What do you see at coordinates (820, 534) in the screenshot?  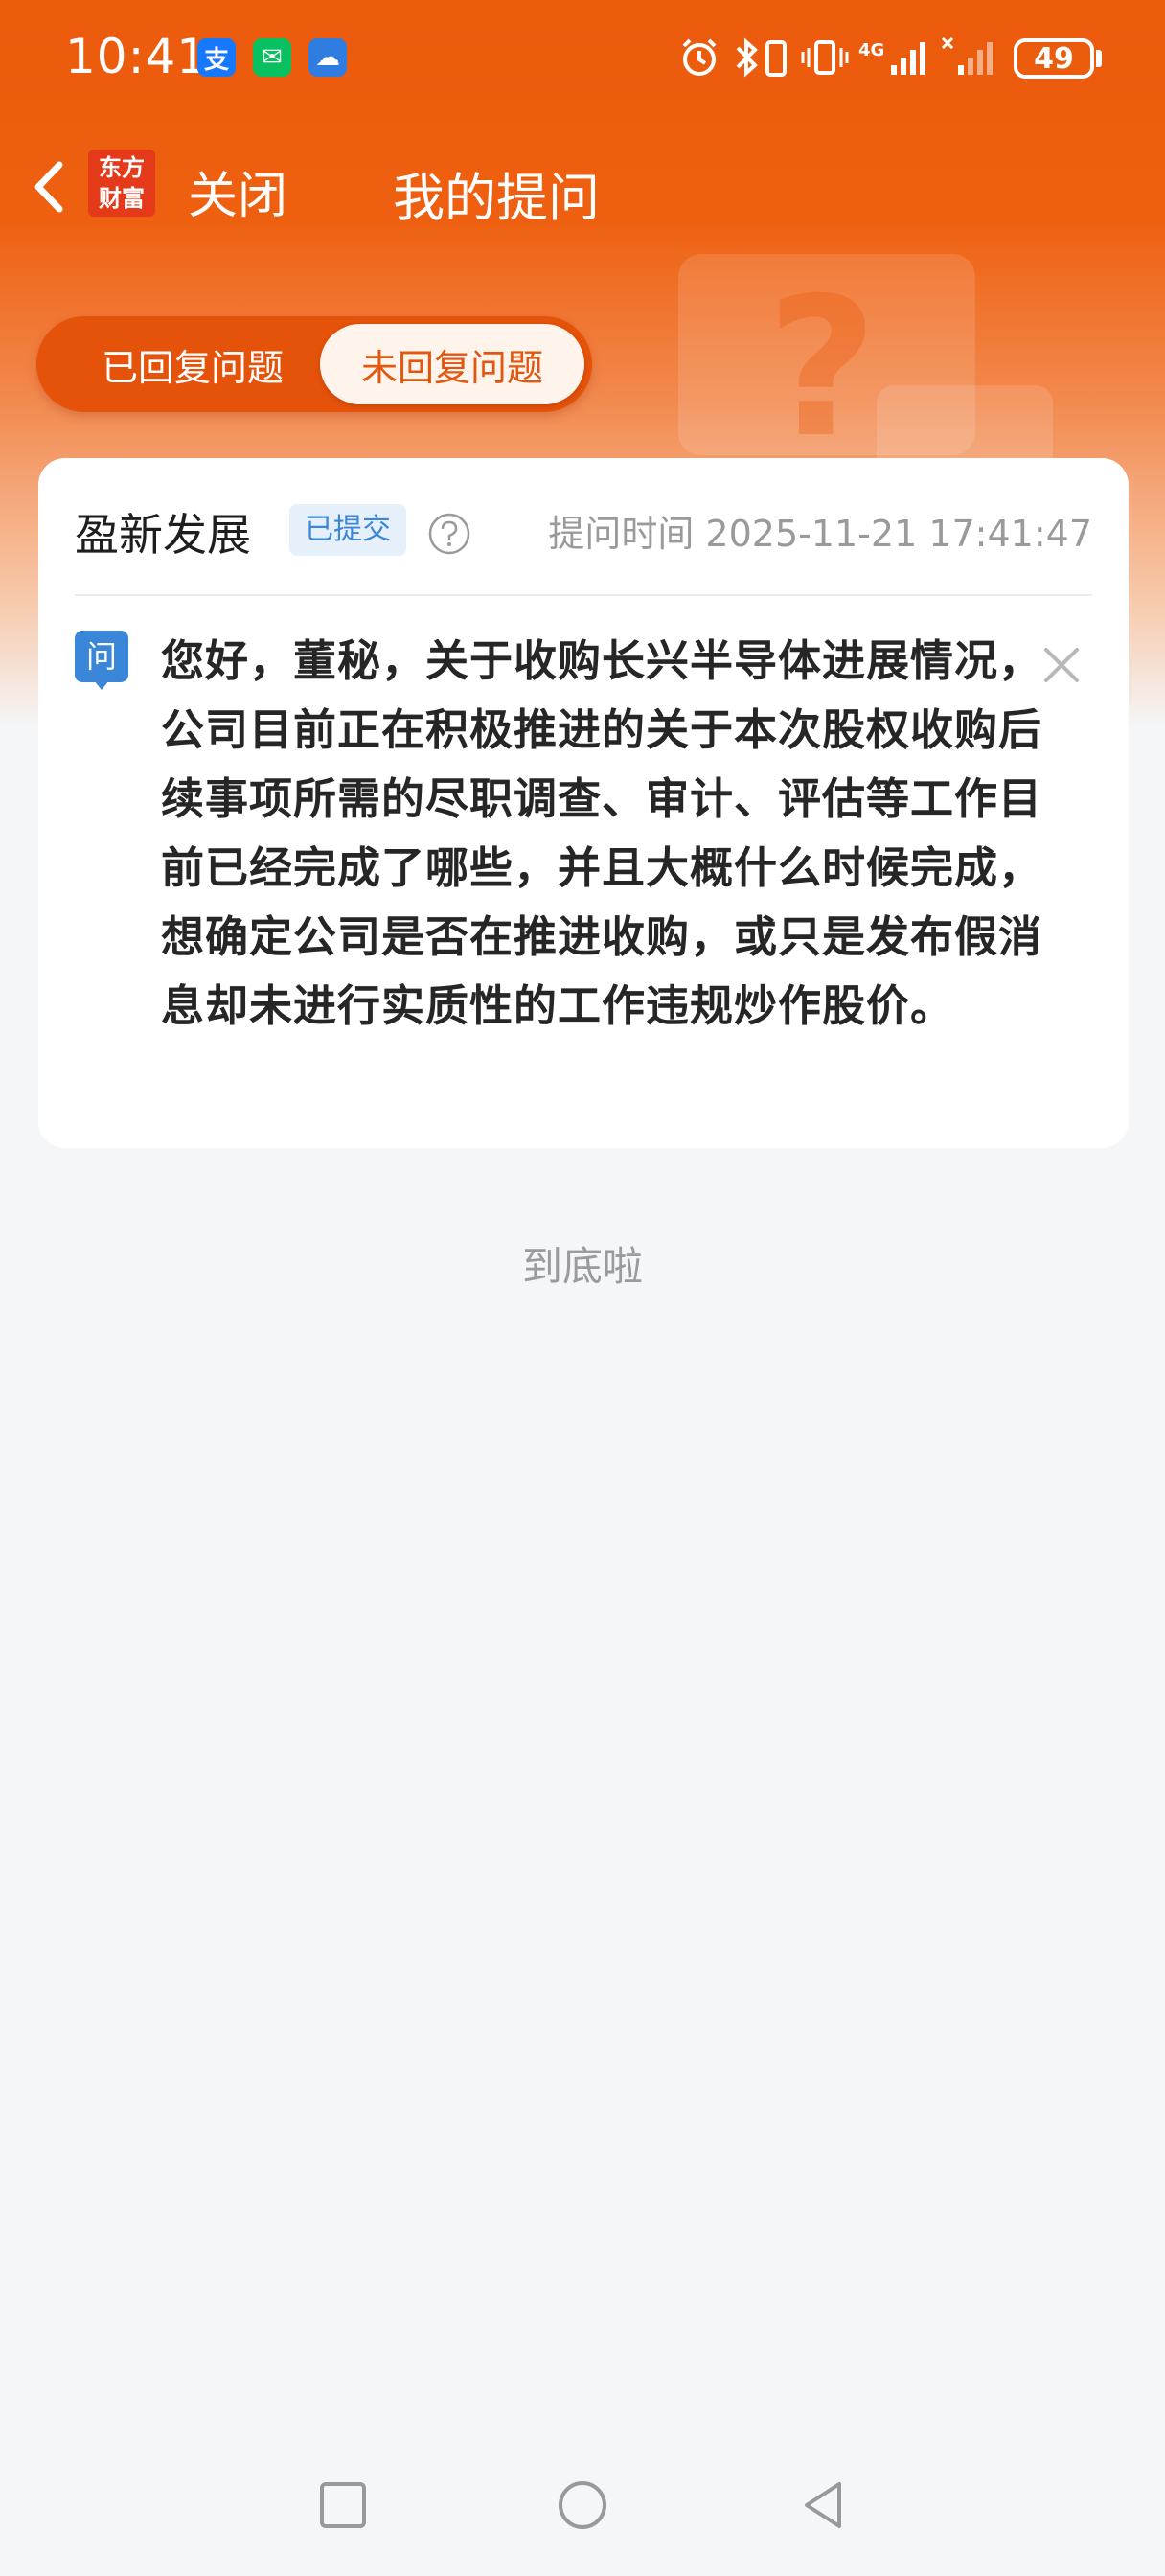 I see `ask-time: 提问时间 2025-11-21 17:41:47` at bounding box center [820, 534].